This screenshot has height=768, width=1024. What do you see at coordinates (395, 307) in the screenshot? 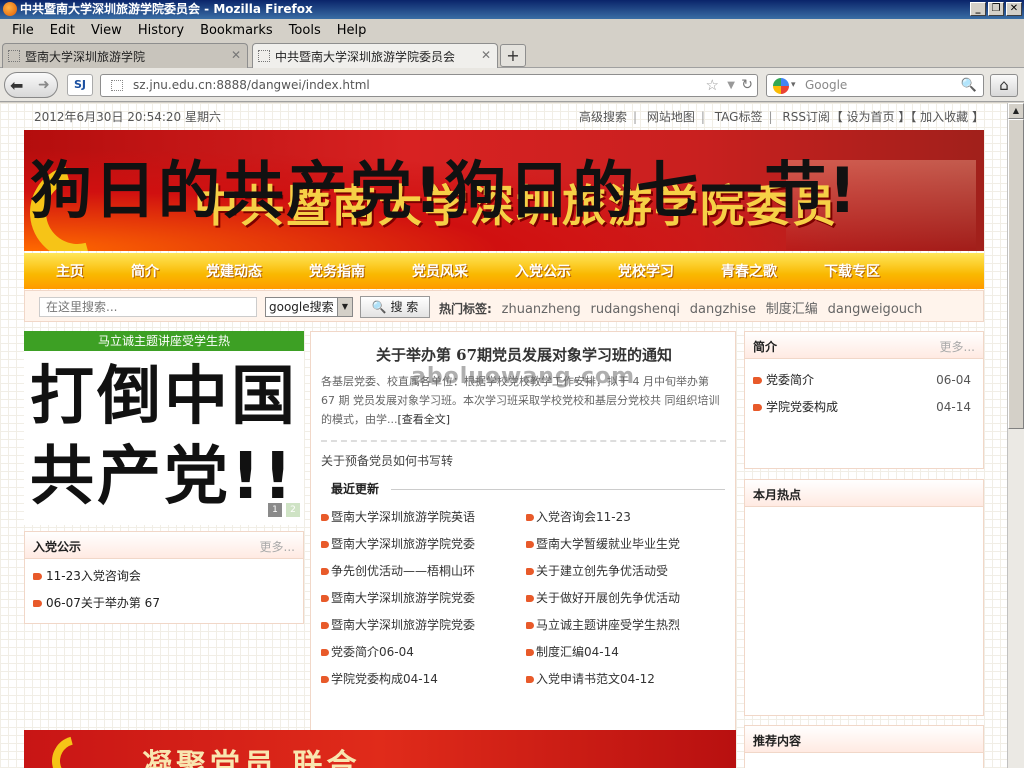
I see `site-search-button: 🔍 搜 索` at bounding box center [395, 307].